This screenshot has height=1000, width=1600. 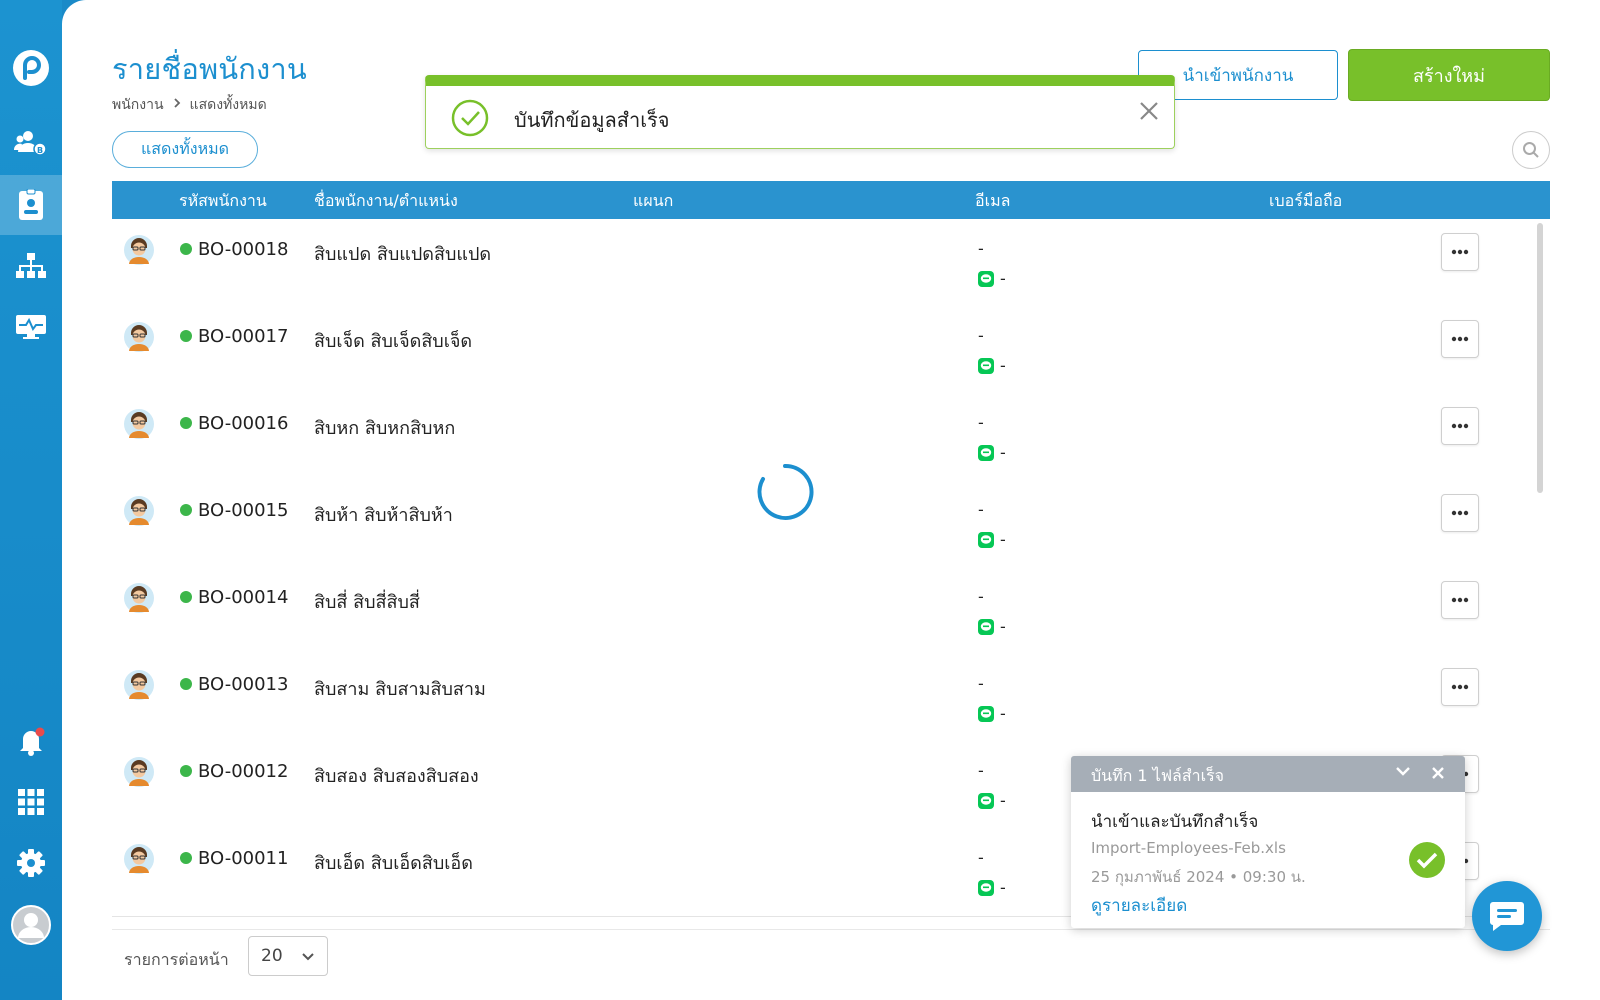 I want to click on success-toast: บันทึกข้อมูลสำเร็จ, so click(x=800, y=112).